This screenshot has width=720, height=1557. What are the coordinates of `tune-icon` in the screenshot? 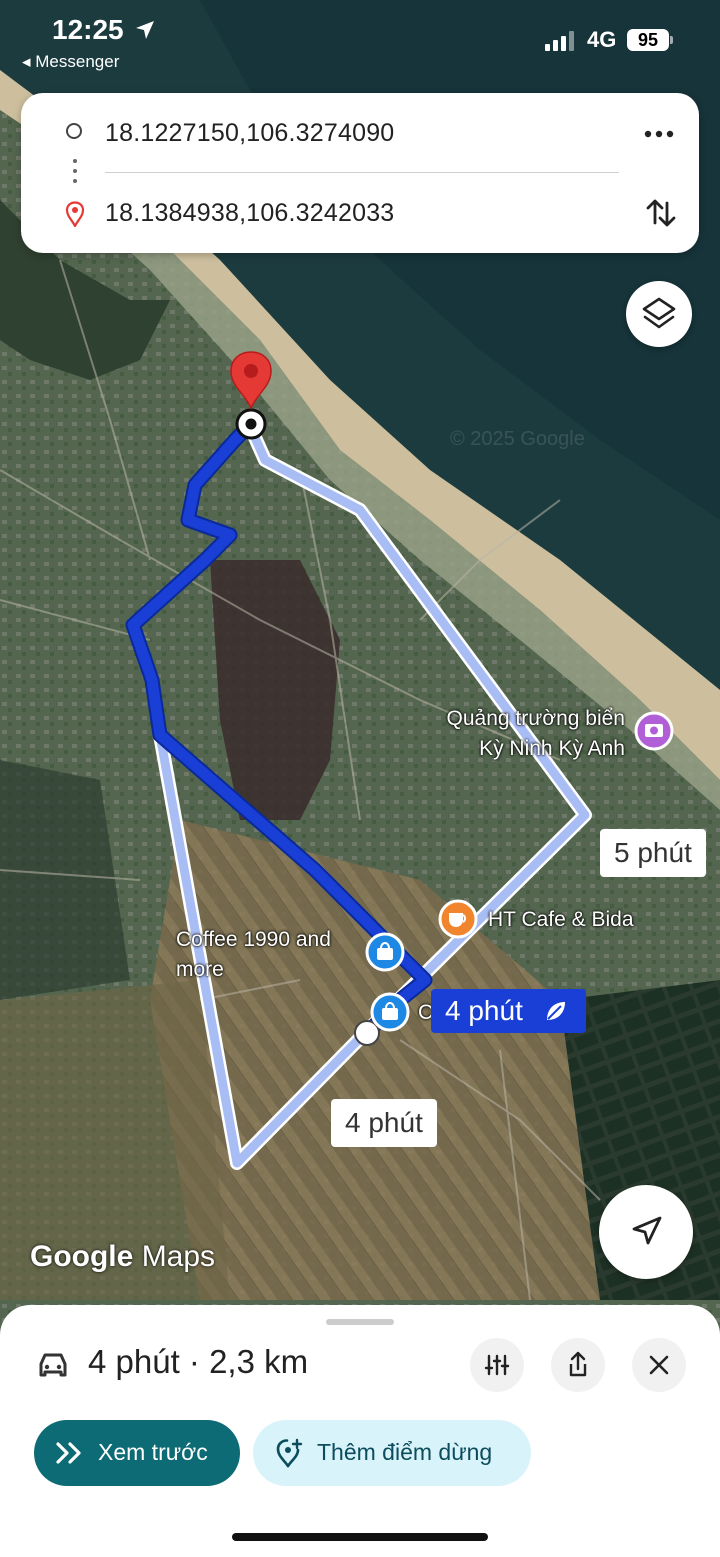 It's located at (497, 1365).